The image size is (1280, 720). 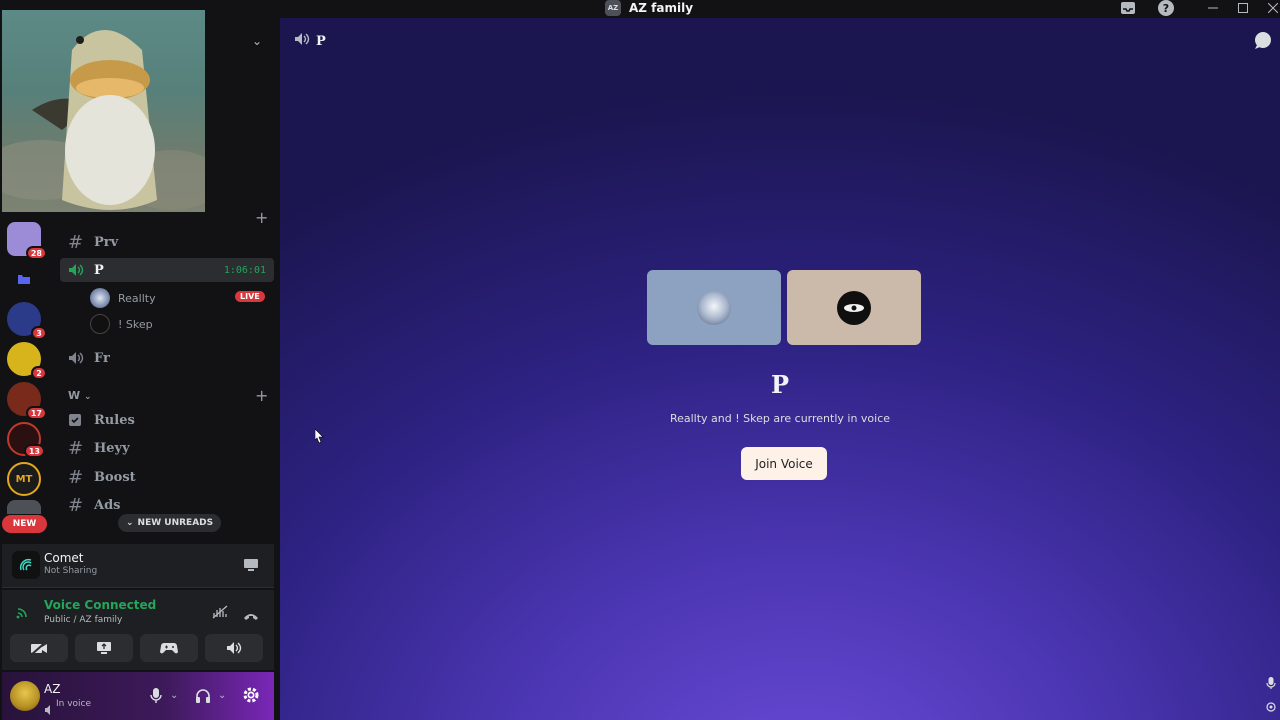 I want to click on stream-panel: Comet Not Sharing, so click(x=138, y=566).